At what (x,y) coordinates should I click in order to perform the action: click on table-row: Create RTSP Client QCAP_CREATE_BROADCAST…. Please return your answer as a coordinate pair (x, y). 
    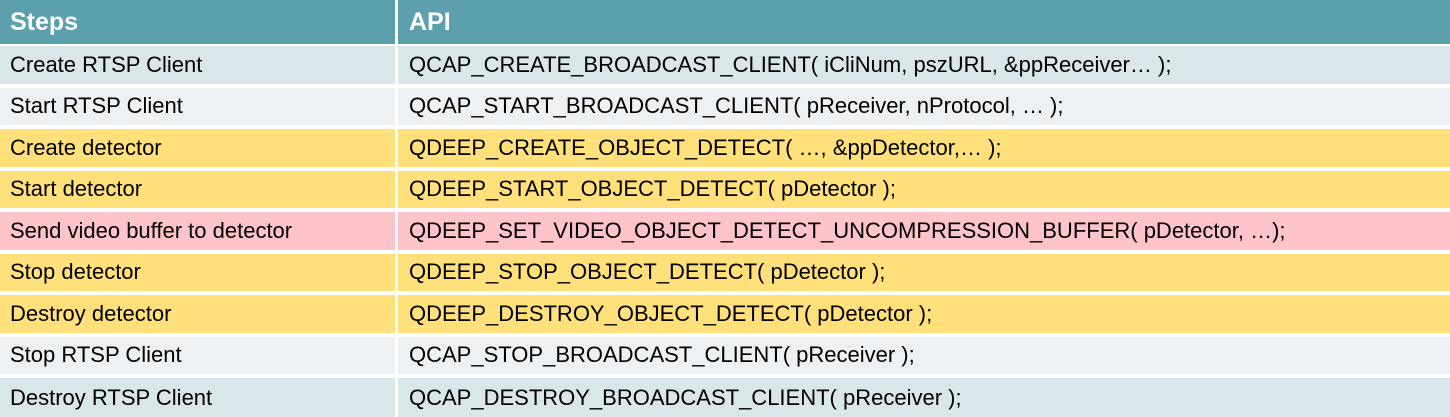
    Looking at the image, I should click on (725, 64).